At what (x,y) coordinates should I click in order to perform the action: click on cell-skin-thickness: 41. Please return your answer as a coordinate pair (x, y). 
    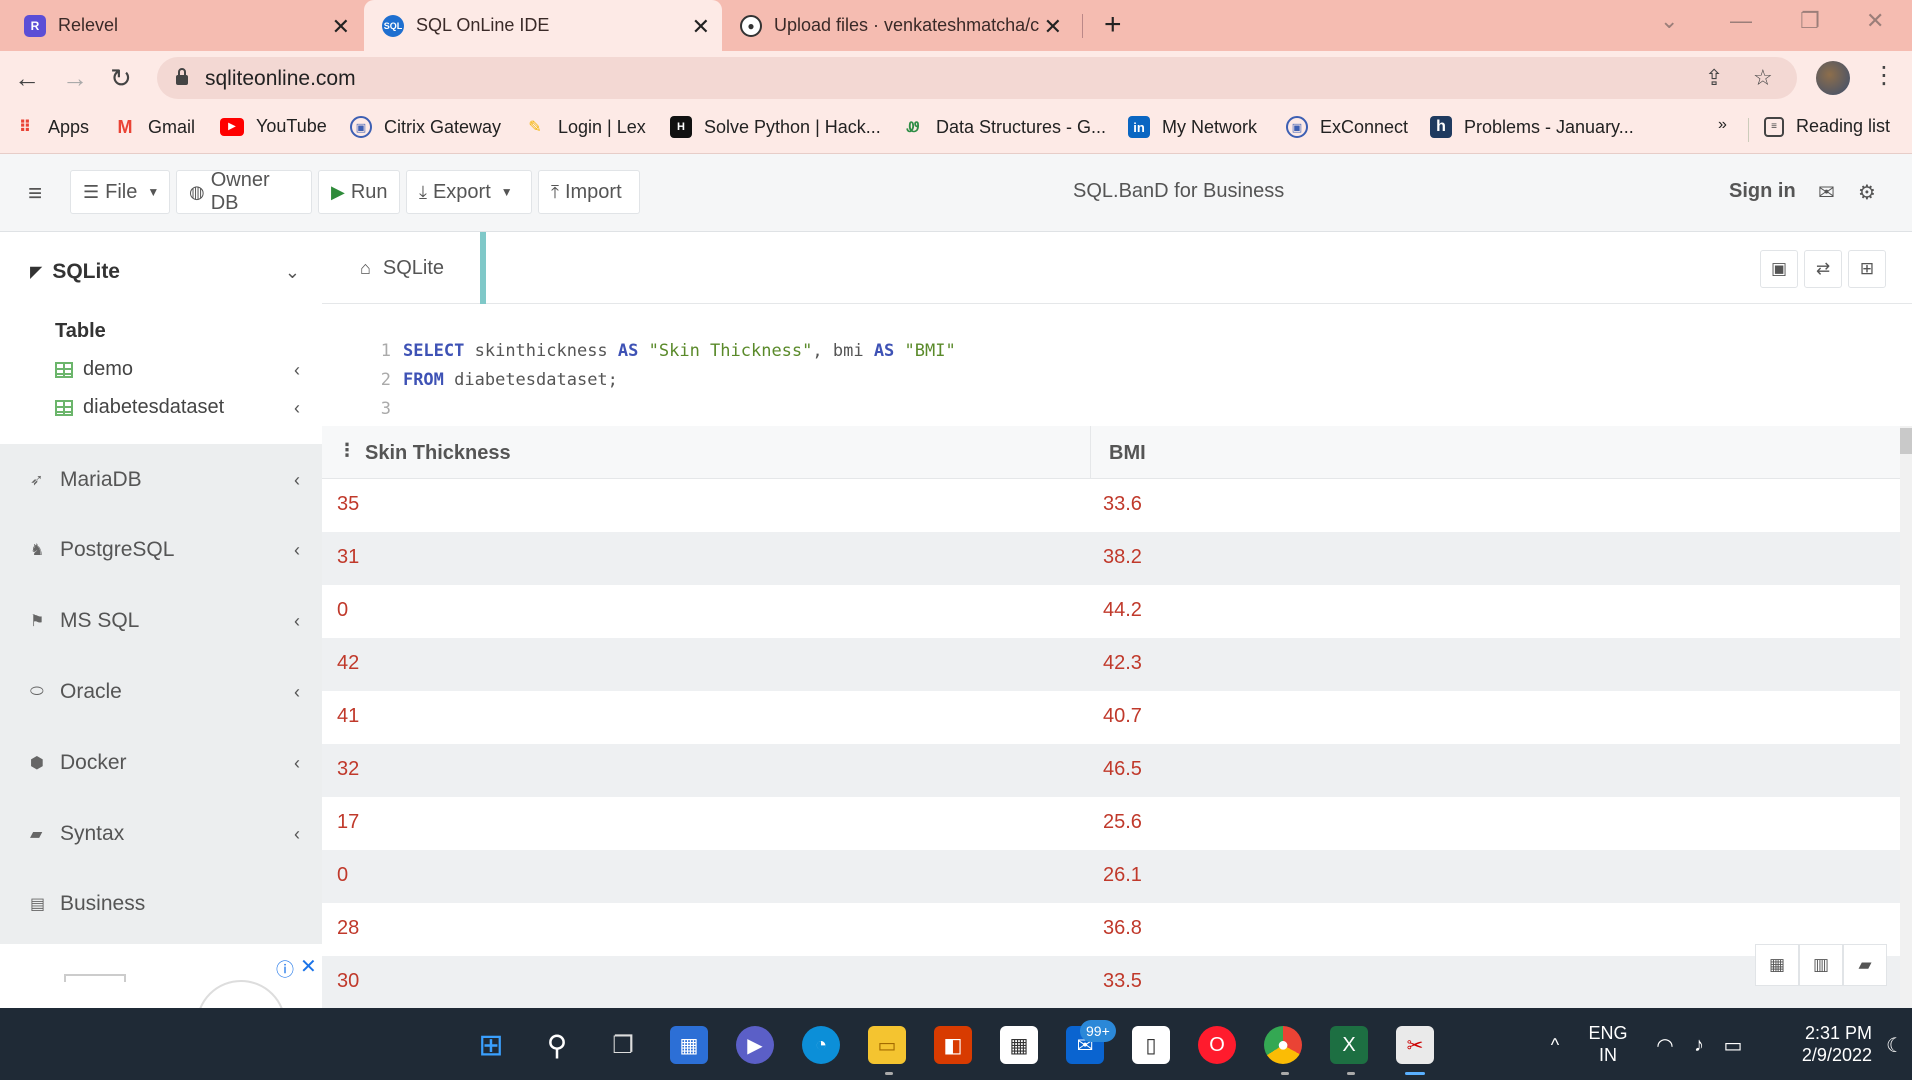
    Looking at the image, I should click on (348, 716).